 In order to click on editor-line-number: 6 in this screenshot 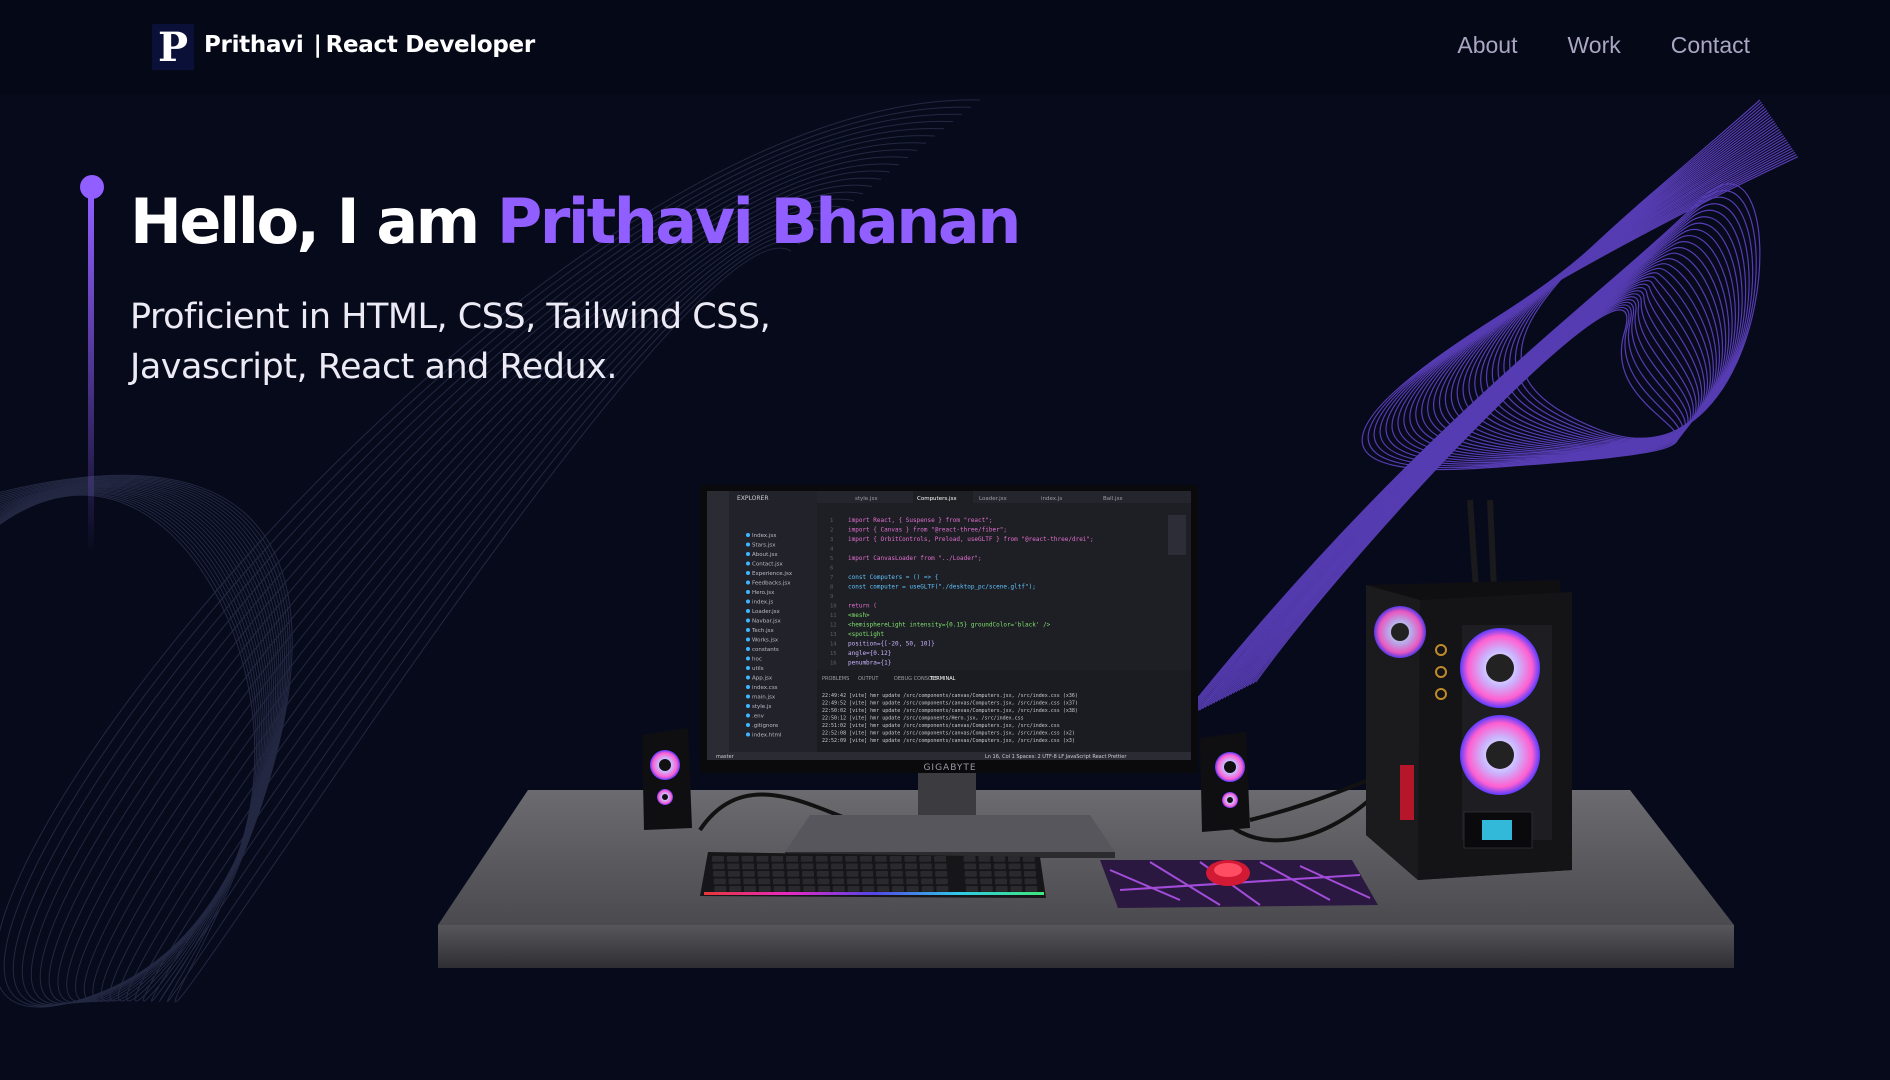, I will do `click(831, 569)`.